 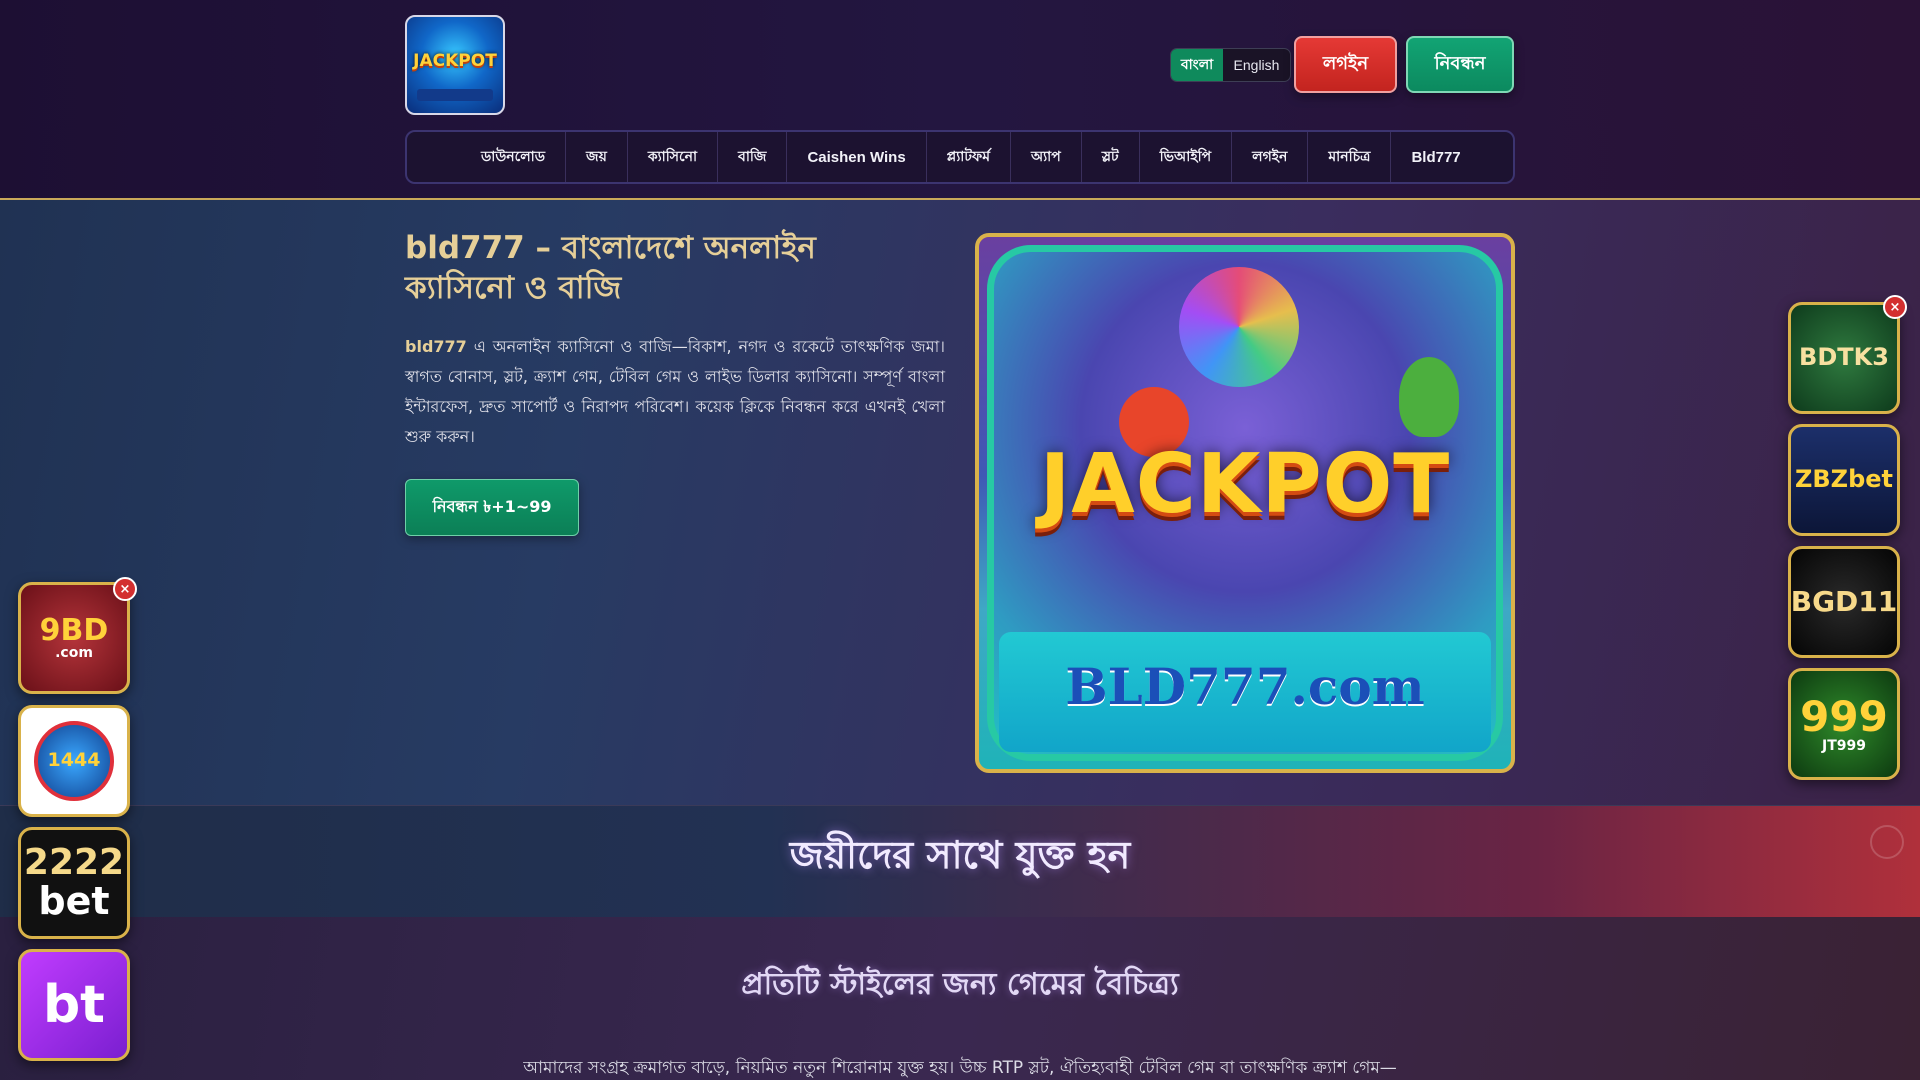 I want to click on nav-item-login: লগইন, so click(x=1270, y=157).